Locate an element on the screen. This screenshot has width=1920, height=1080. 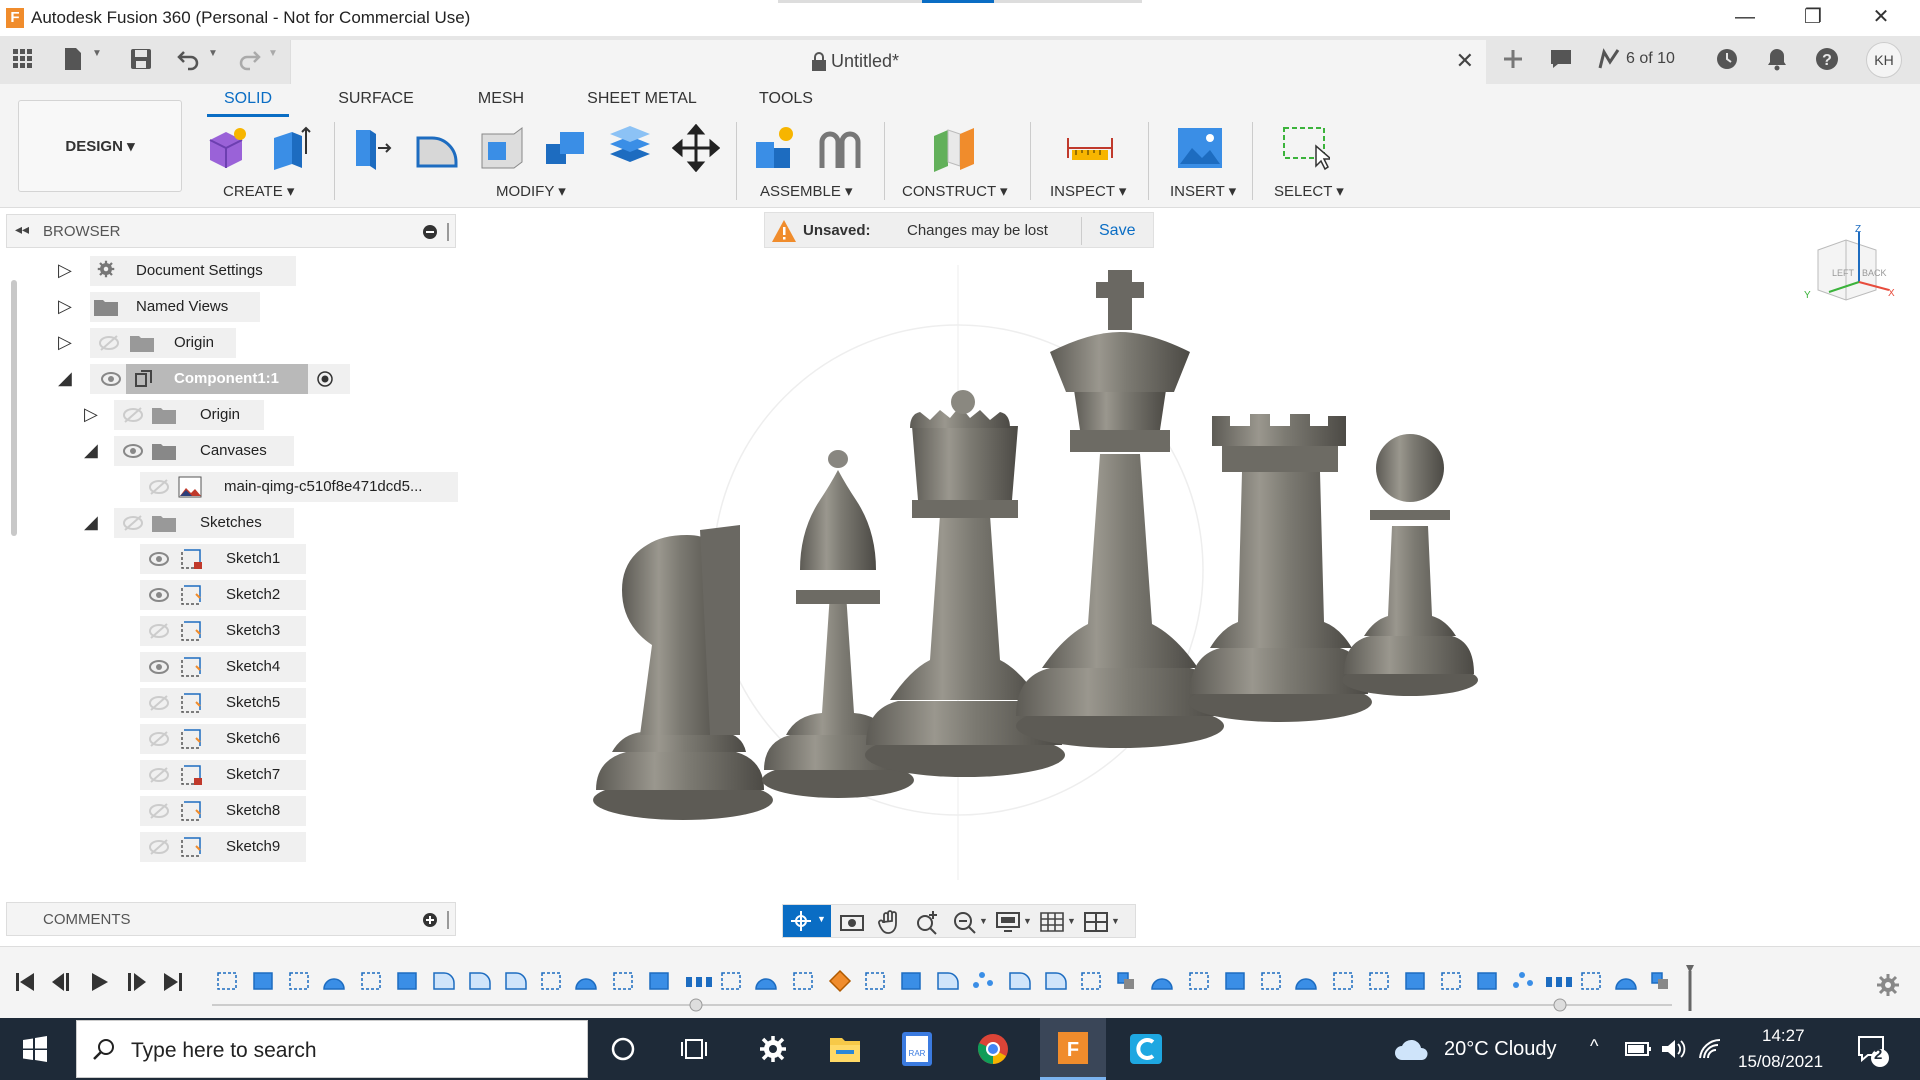
redo-icon is located at coordinates (249, 59).